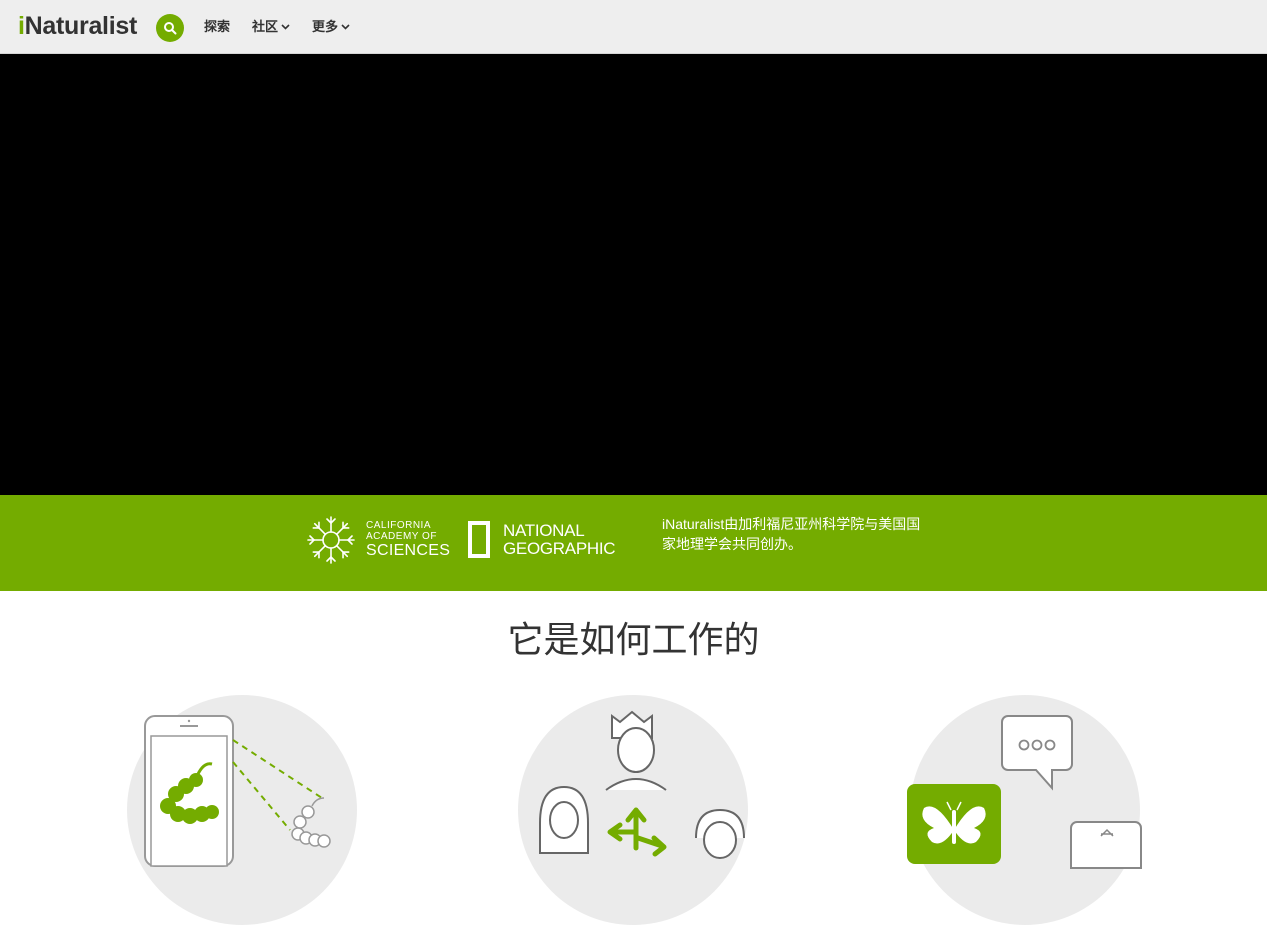 This screenshot has height=925, width=1267. Describe the element at coordinates (81, 26) in the screenshot. I see `logo-text: Naturalist` at that location.